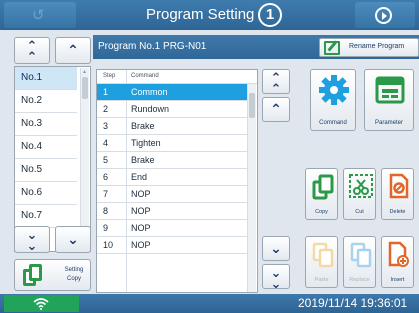 The width and height of the screenshot is (419, 313). I want to click on edit-icon, so click(332, 48).